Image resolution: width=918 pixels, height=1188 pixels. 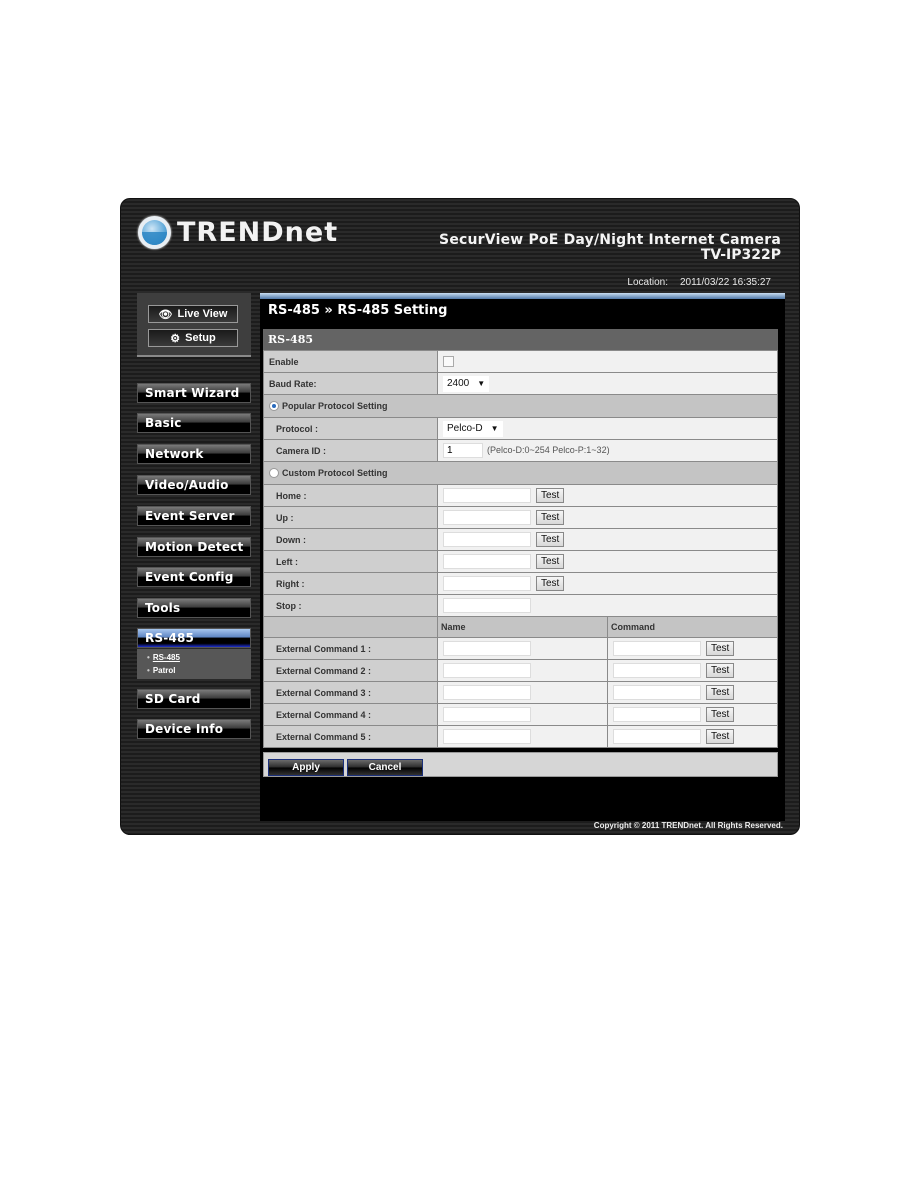 What do you see at coordinates (487, 539) in the screenshot?
I see `down-input` at bounding box center [487, 539].